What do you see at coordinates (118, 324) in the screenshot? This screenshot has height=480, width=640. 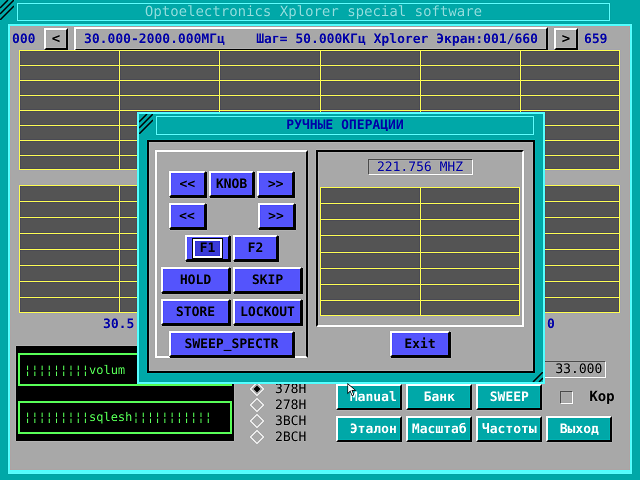 I see `axis-label: 30.5` at bounding box center [118, 324].